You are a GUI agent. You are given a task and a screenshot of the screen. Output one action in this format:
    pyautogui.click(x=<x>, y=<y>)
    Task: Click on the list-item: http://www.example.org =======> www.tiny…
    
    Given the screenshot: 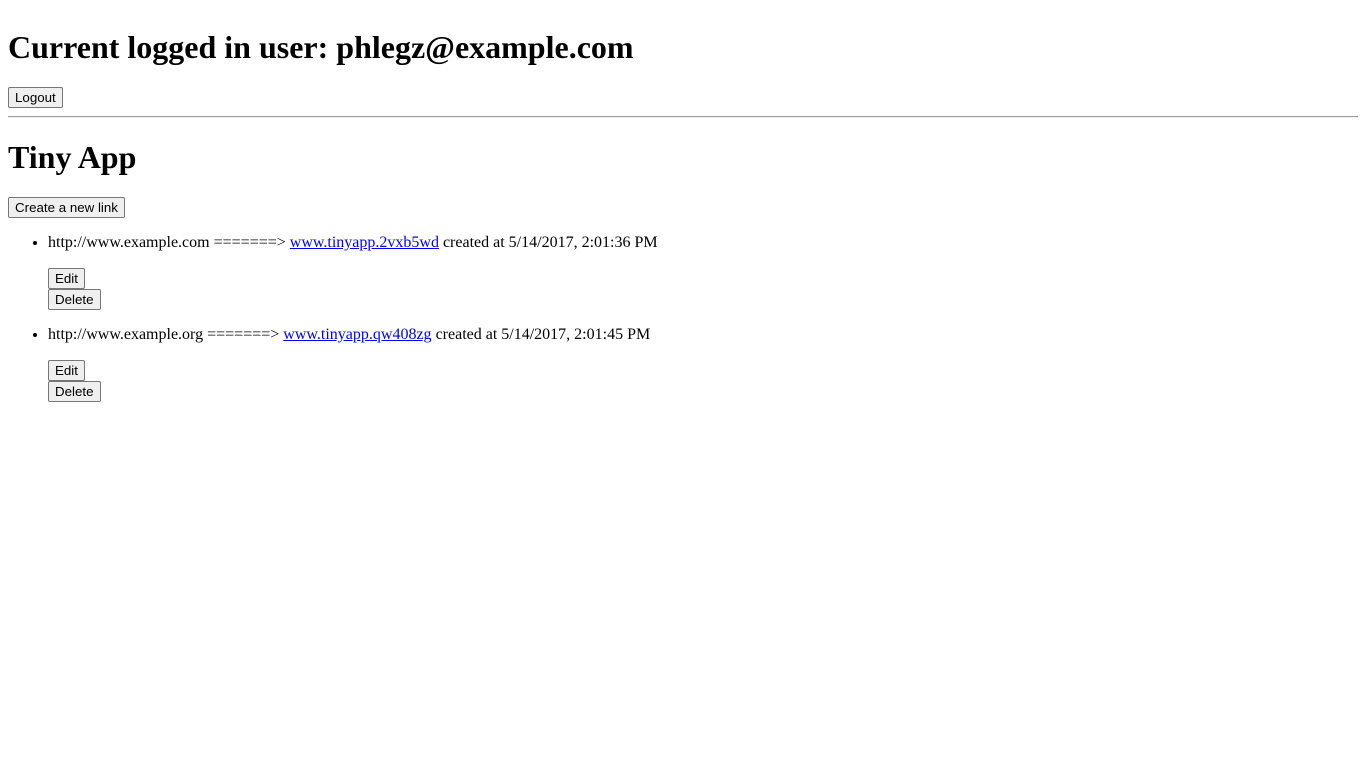 What is the action you would take?
    pyautogui.click(x=703, y=364)
    